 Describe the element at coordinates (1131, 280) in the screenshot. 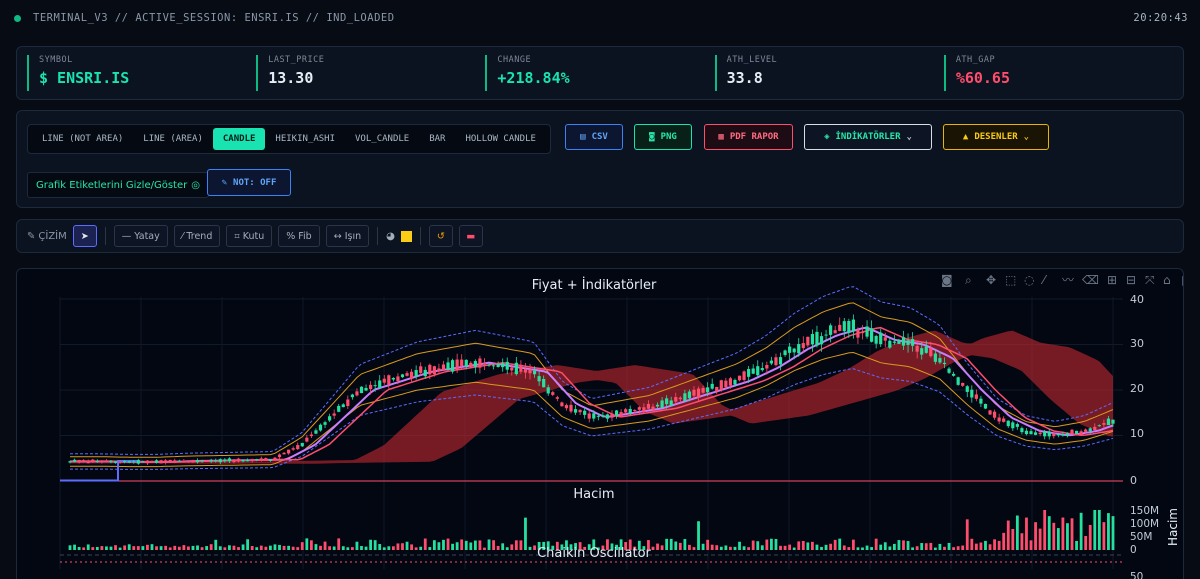

I see `zoom-out-icon: ⊟` at that location.